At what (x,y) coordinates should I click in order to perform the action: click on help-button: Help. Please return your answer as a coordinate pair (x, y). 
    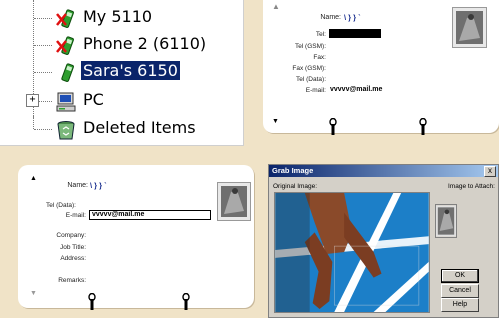
    Looking at the image, I should click on (460, 305).